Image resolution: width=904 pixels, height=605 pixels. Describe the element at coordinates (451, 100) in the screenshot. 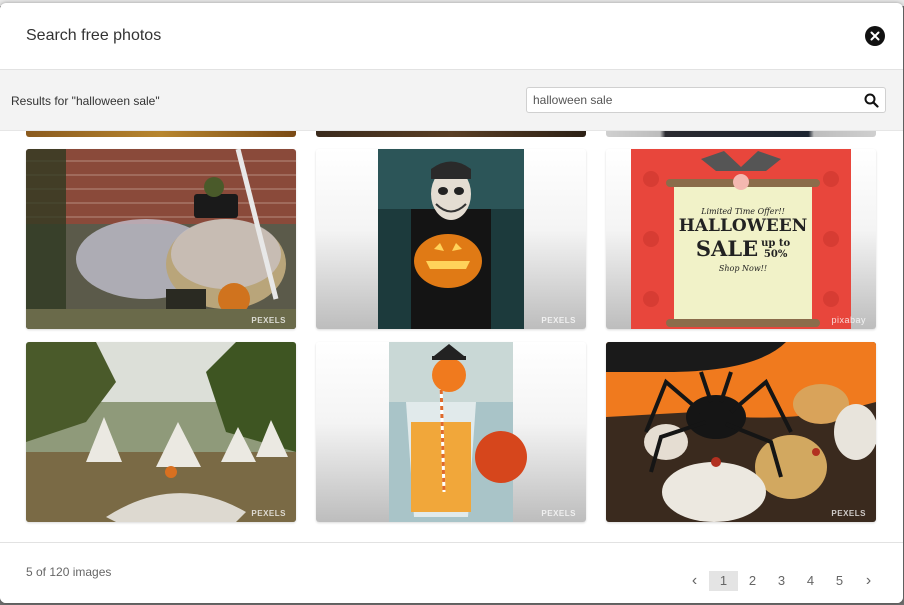

I see `search-bar: Results for "halloween sale"` at that location.